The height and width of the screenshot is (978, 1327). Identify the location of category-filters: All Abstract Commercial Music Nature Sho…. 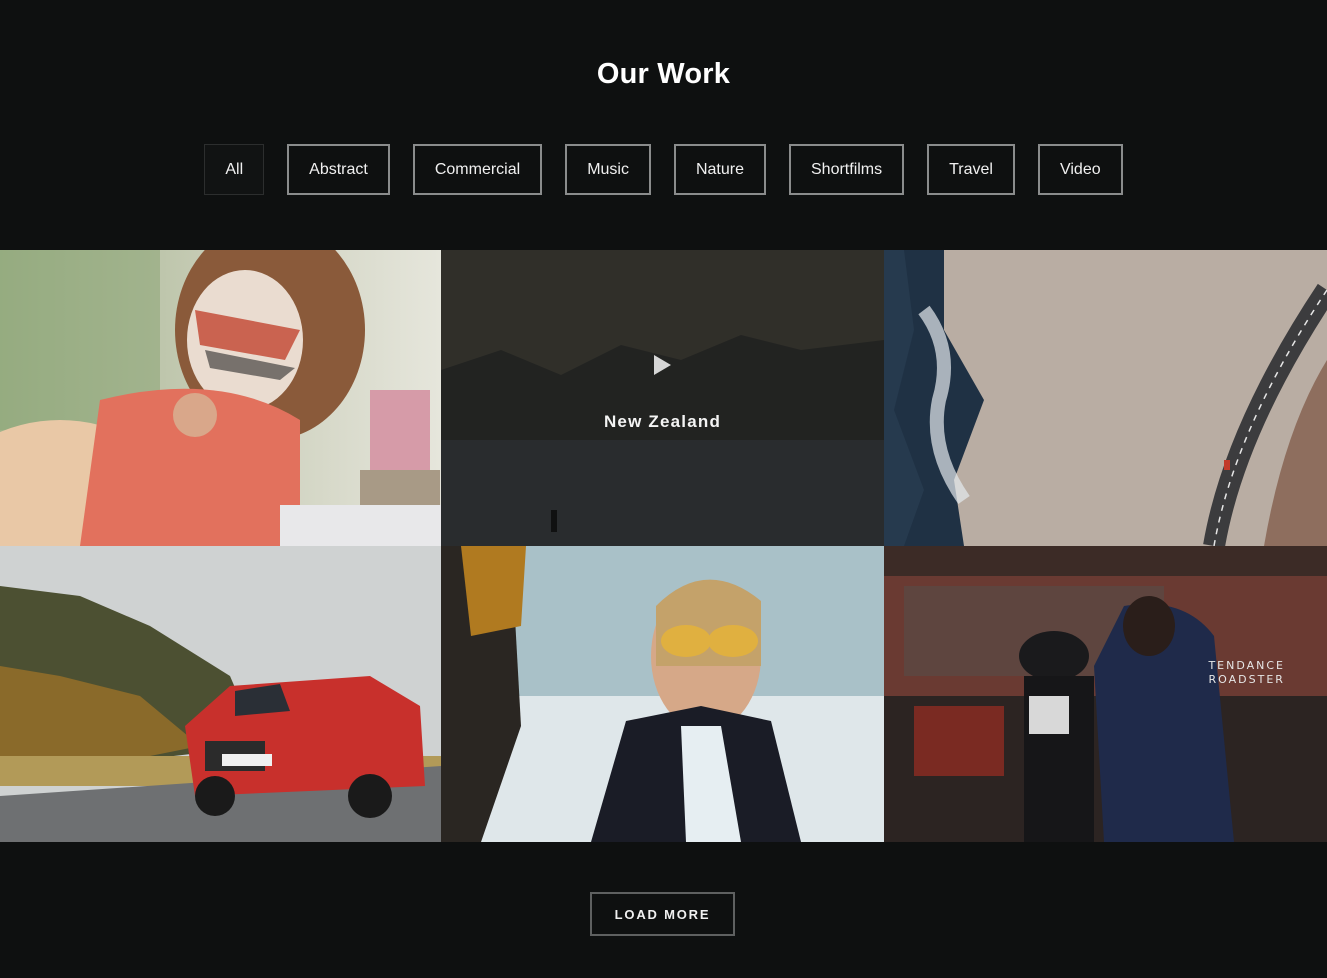
(663, 169).